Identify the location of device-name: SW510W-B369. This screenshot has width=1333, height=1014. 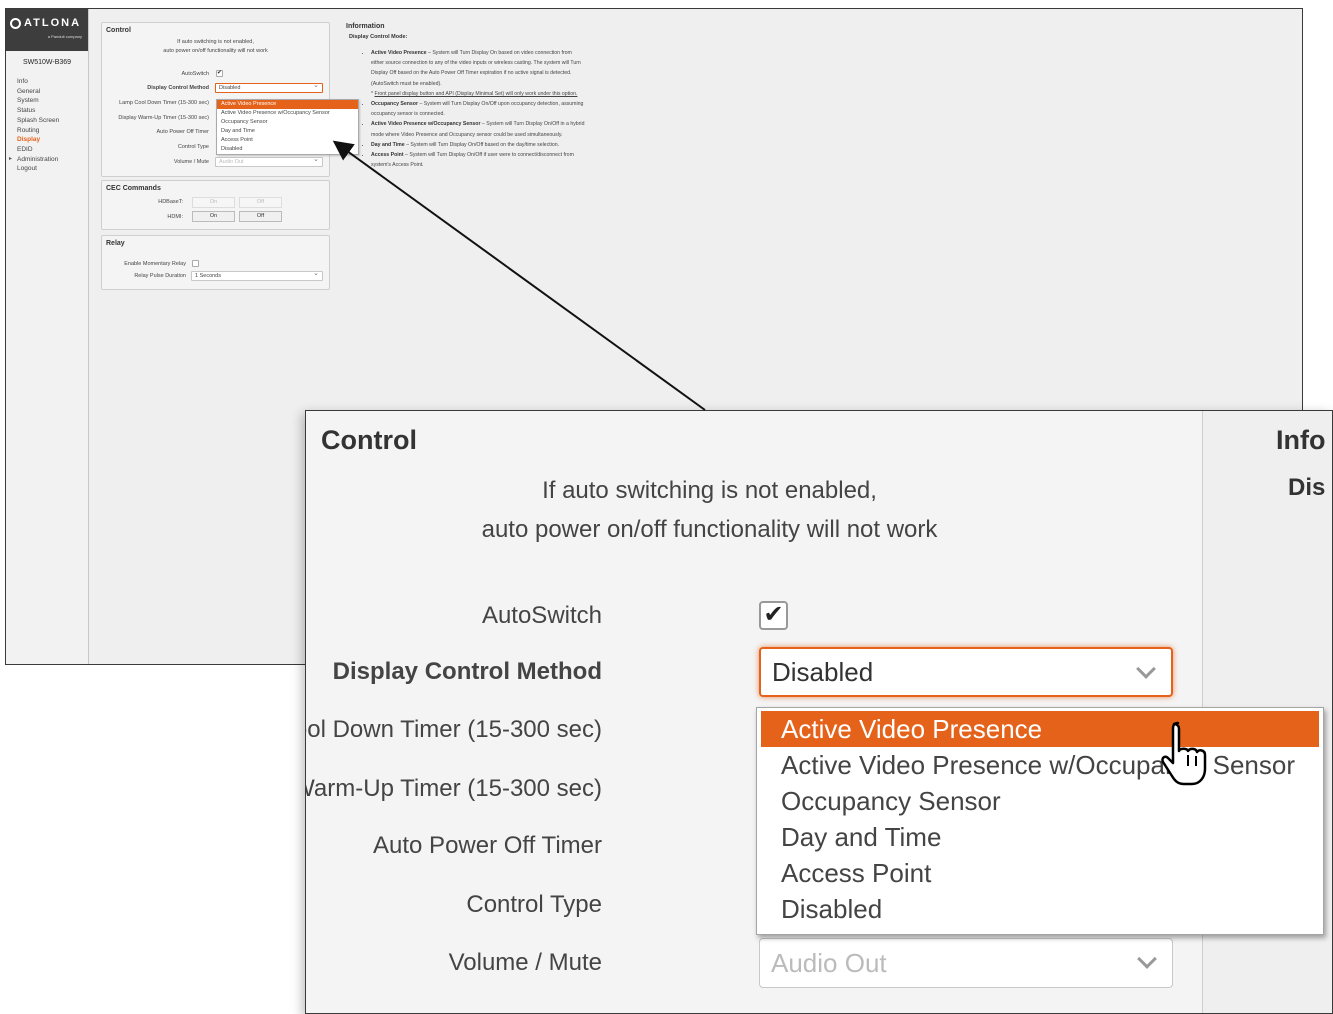
(47, 62).